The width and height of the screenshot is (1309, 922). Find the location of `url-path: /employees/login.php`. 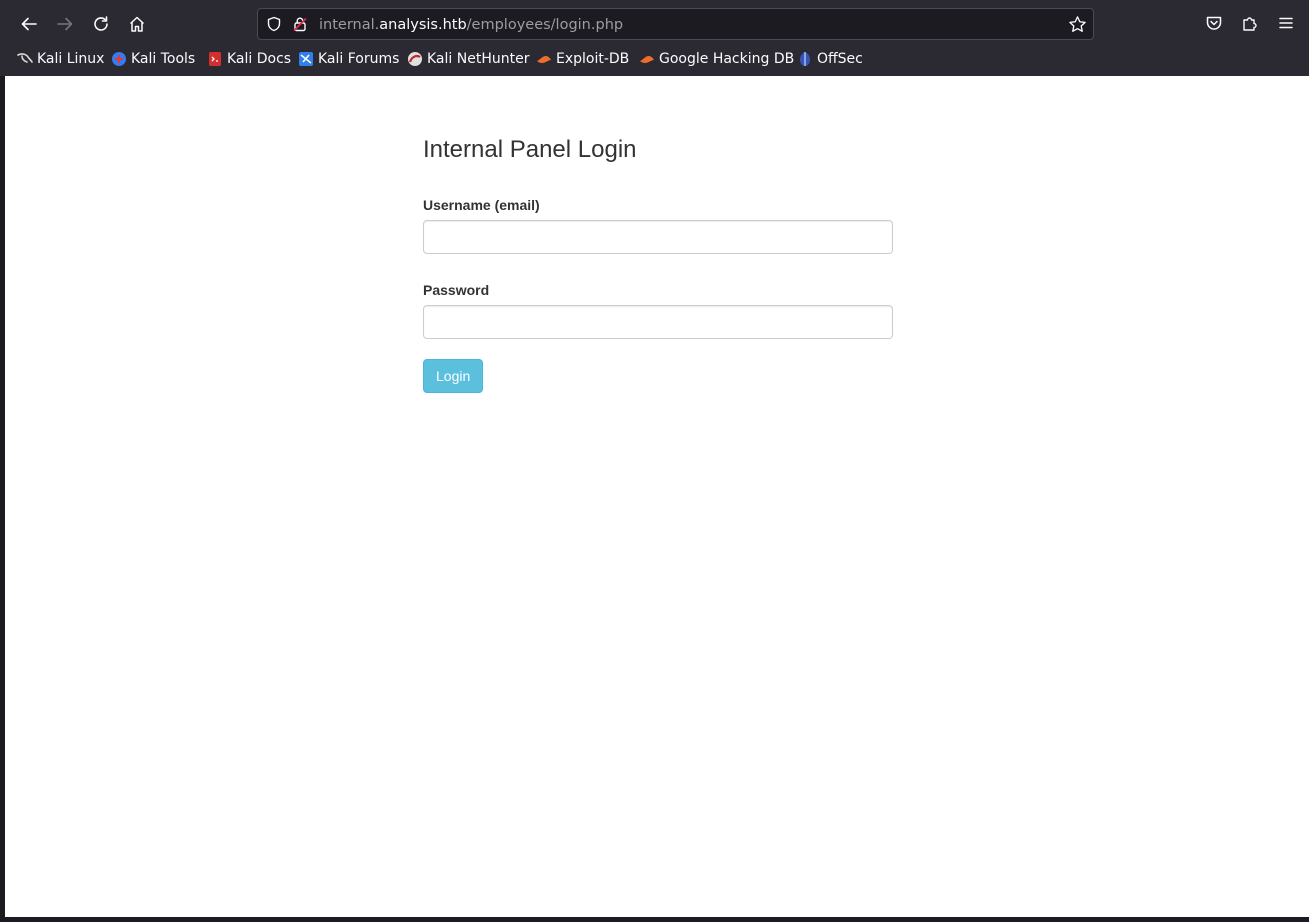

url-path: /employees/login.php is located at coordinates (545, 25).